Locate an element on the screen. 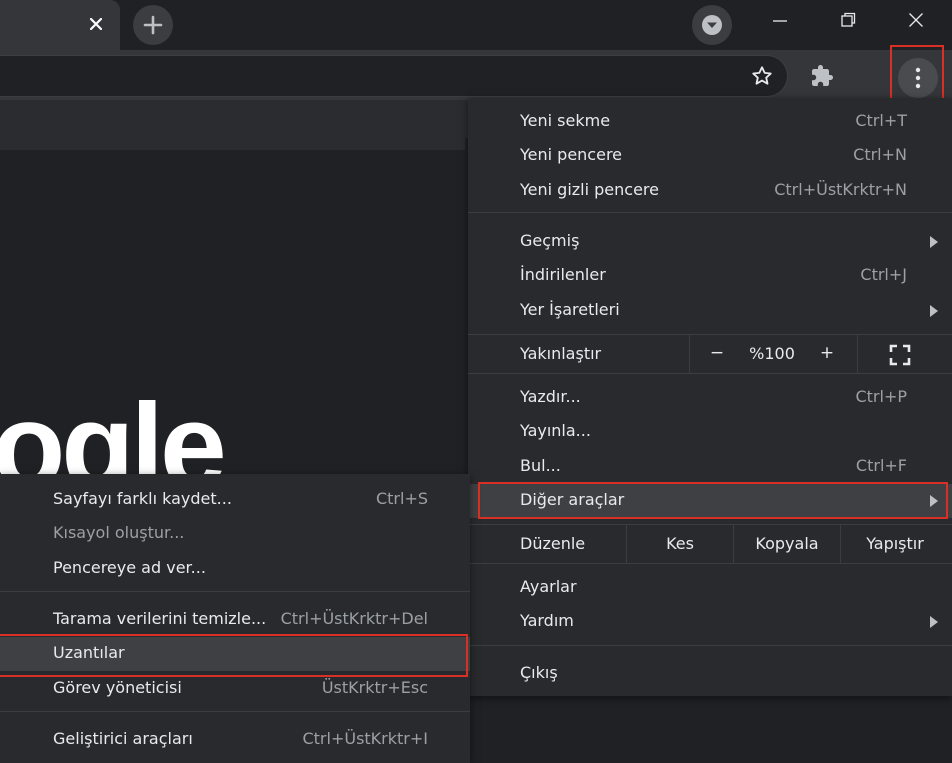  submenu-item-shortcut: Ctrl+ÜstKrktr+Del is located at coordinates (354, 618).